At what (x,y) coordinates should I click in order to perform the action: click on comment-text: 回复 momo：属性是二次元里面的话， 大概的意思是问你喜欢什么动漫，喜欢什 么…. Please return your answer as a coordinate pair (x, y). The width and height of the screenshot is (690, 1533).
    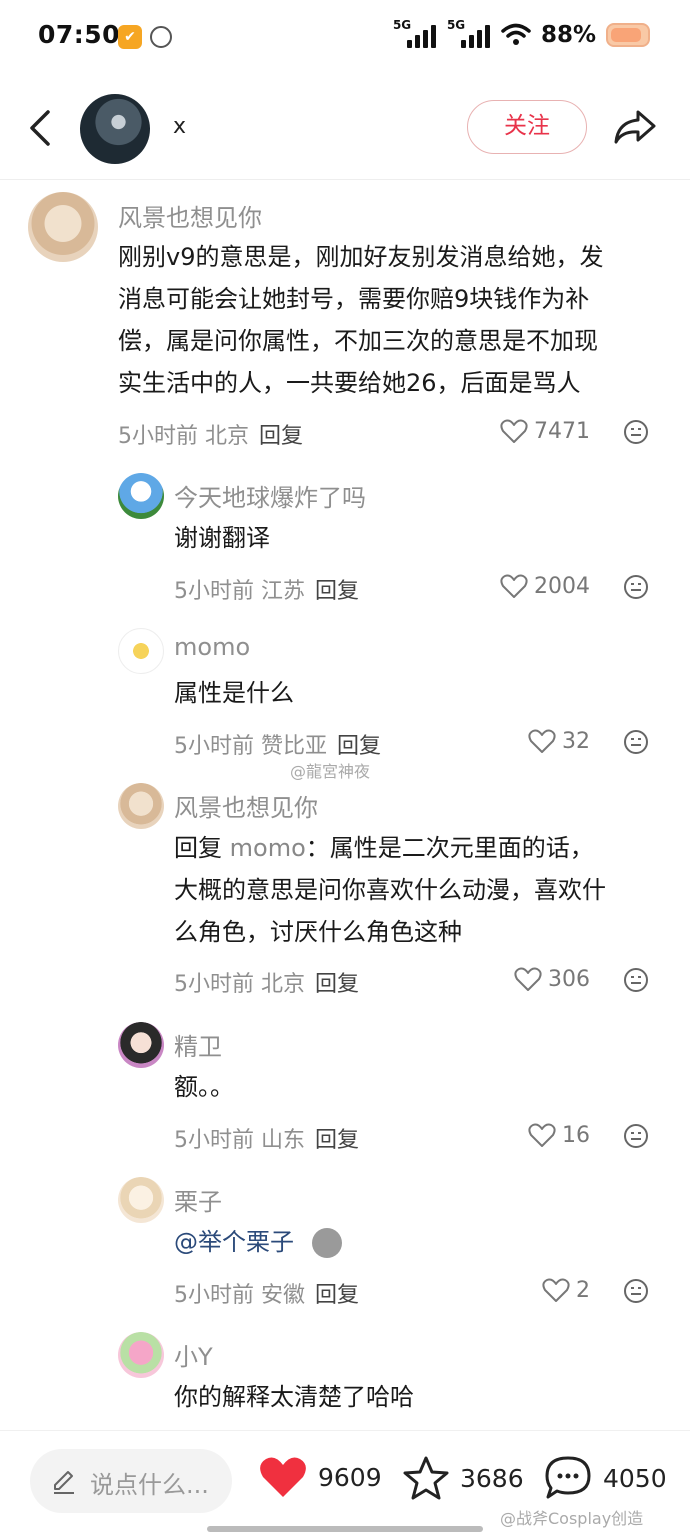
    Looking at the image, I should click on (390, 890).